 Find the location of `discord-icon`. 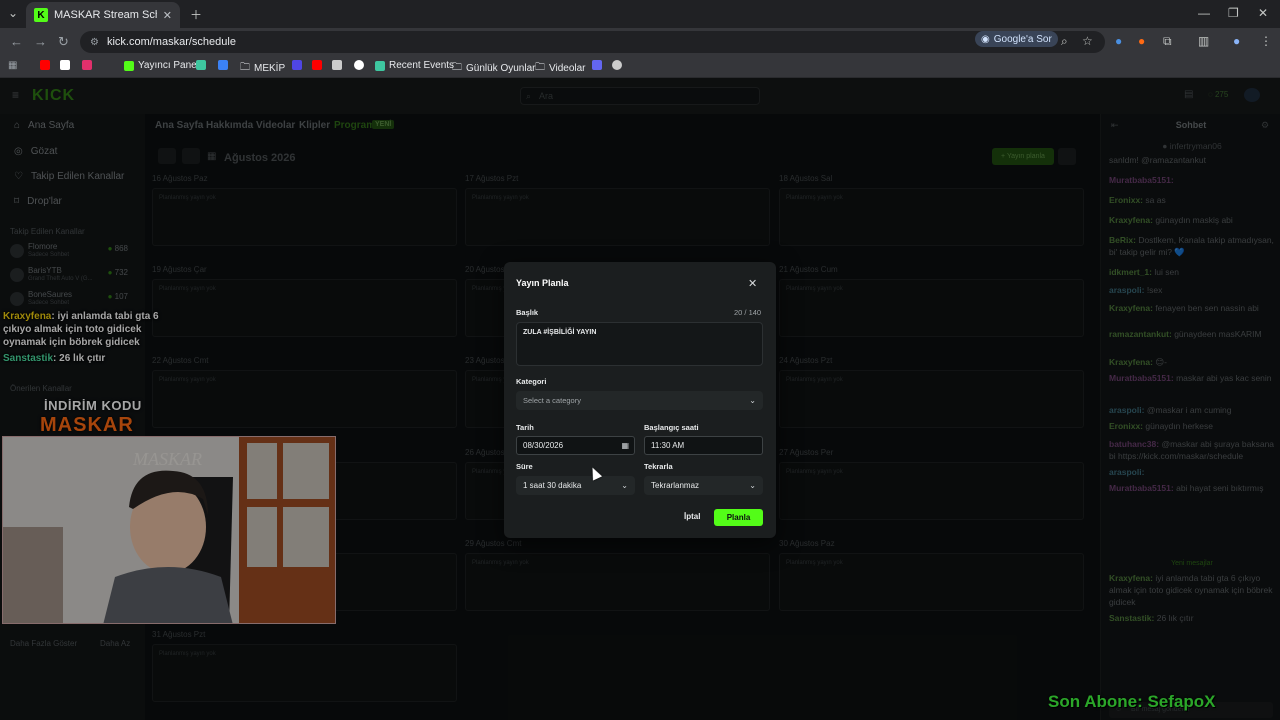

discord-icon is located at coordinates (297, 65).